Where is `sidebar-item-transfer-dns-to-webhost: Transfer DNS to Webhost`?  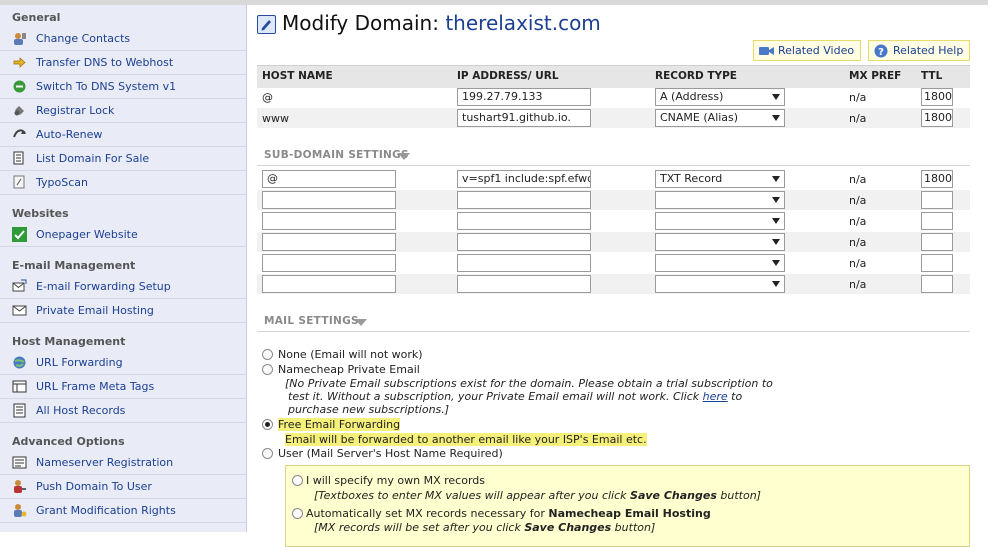 sidebar-item-transfer-dns-to-webhost: Transfer DNS to Webhost is located at coordinates (123, 63).